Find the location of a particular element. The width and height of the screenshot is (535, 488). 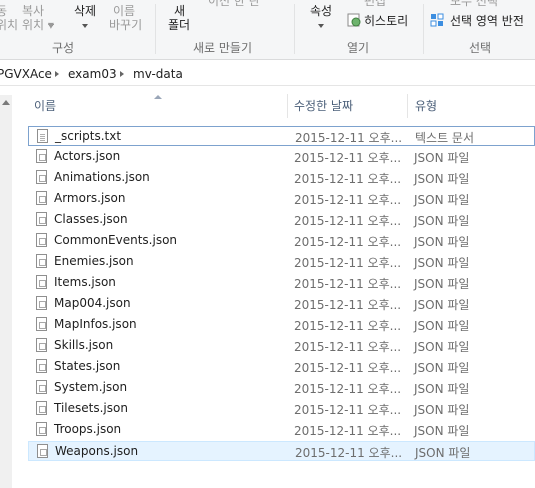

copy-to-button: 복사 is located at coordinates (33, 11).